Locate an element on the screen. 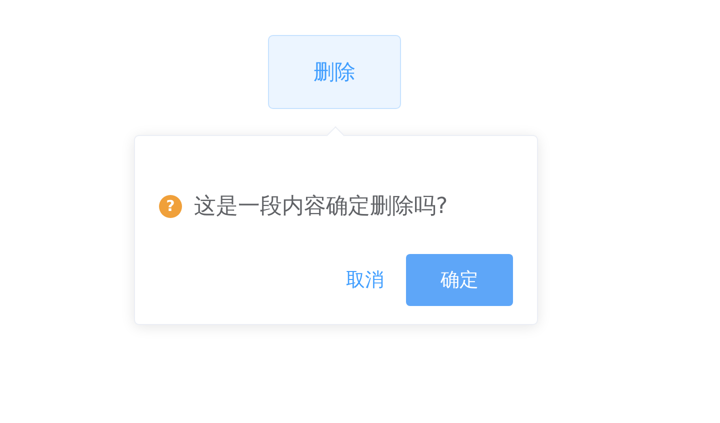 The width and height of the screenshot is (720, 423). delete-button: 删除 is located at coordinates (334, 72).